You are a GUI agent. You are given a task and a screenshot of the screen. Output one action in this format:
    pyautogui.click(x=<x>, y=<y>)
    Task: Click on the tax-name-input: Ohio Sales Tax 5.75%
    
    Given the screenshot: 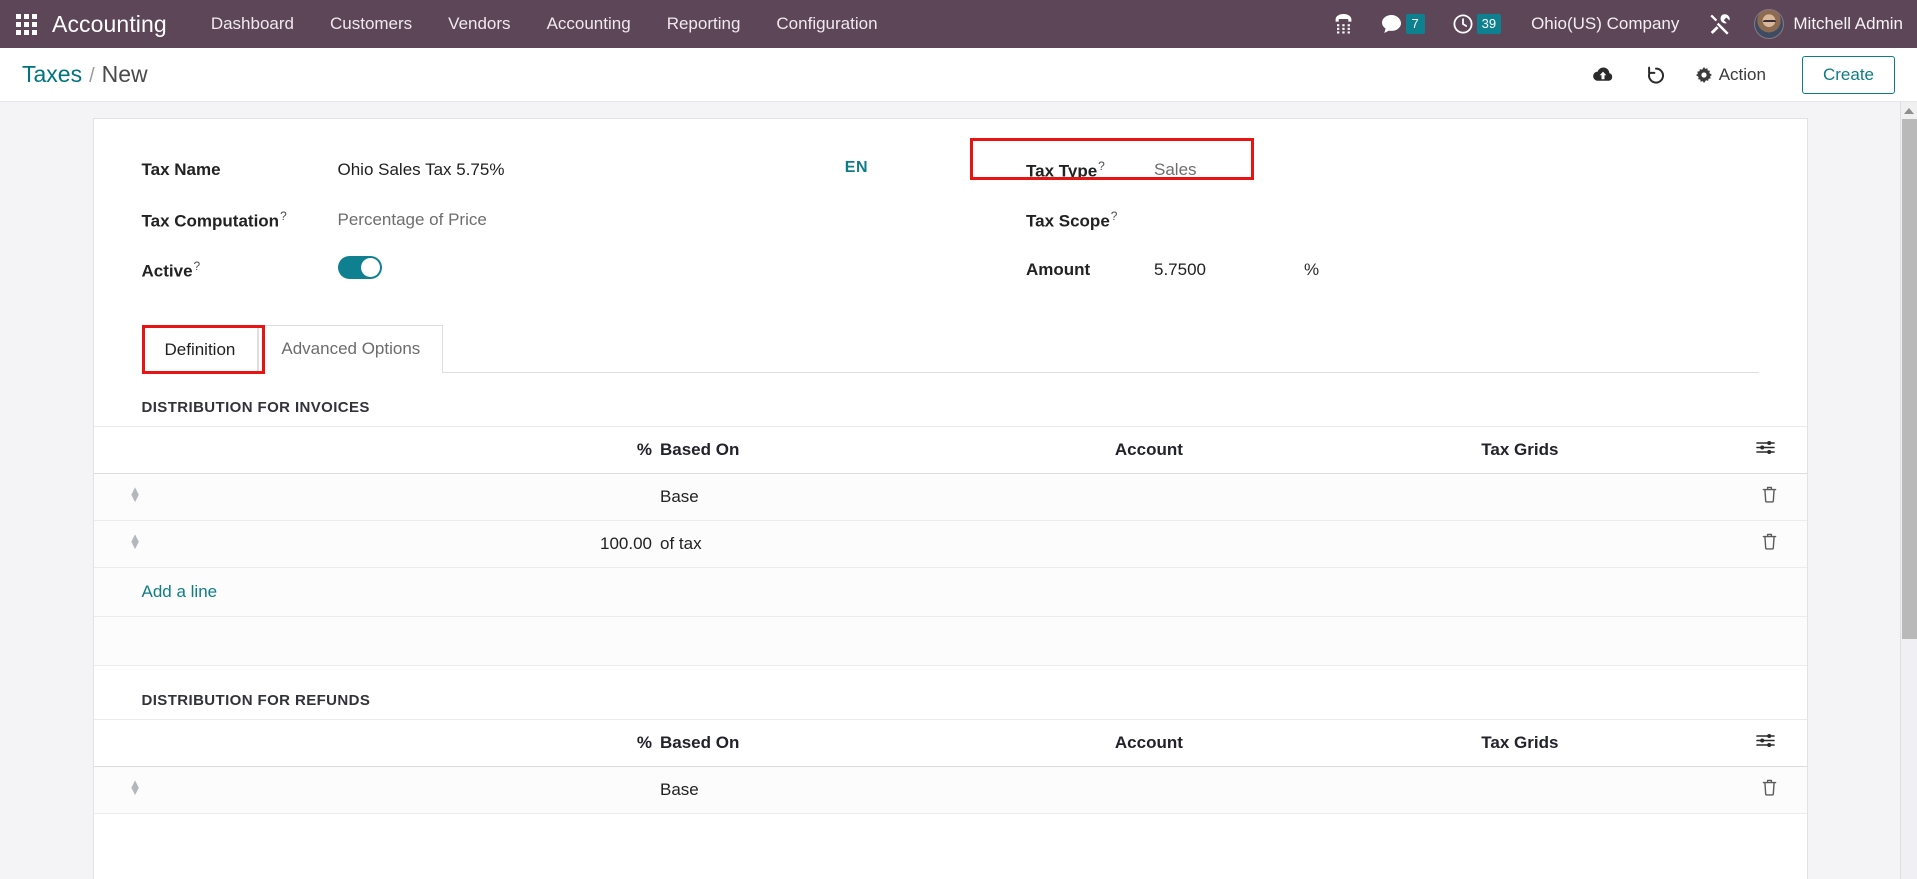 What is the action you would take?
    pyautogui.click(x=421, y=170)
    